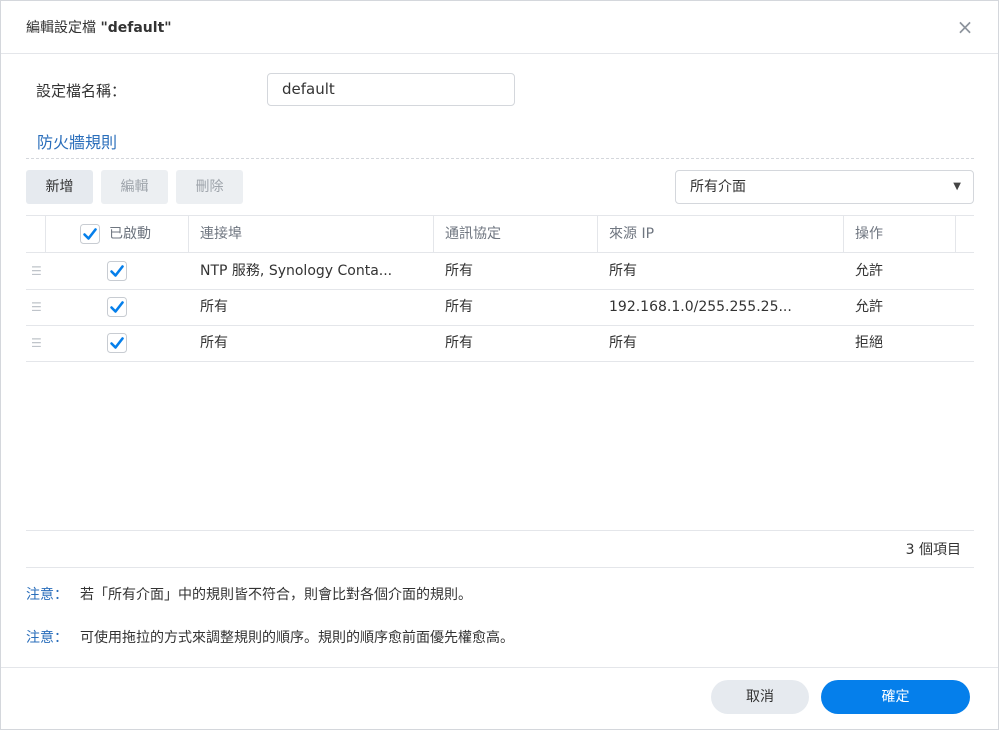  Describe the element at coordinates (869, 343) in the screenshot. I see `cell-action: 拒絕` at that location.